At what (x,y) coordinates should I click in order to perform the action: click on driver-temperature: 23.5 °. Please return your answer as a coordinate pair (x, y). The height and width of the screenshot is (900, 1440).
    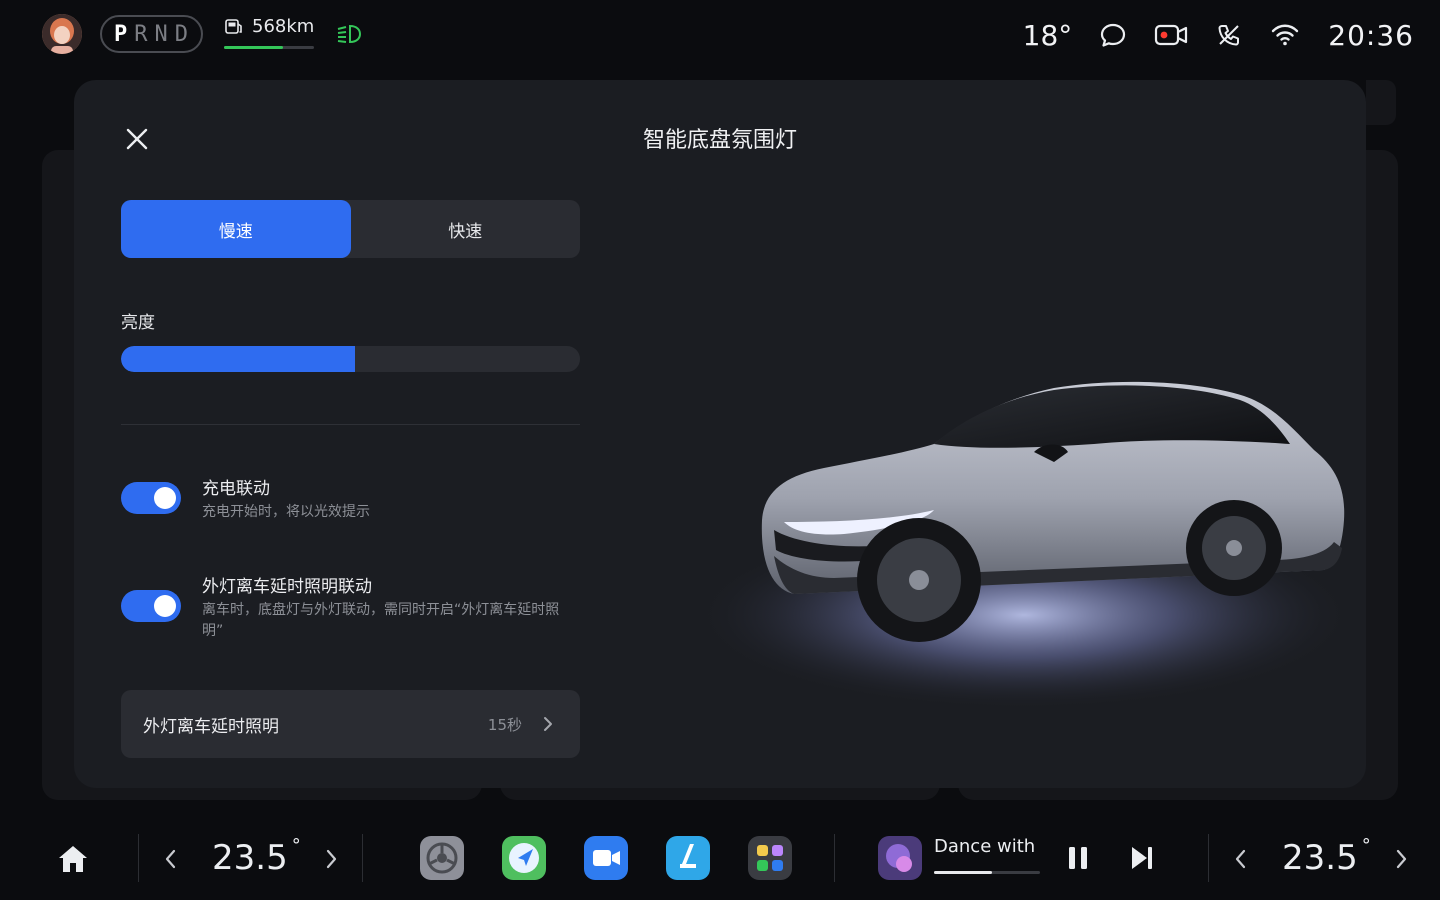
    Looking at the image, I should click on (256, 856).